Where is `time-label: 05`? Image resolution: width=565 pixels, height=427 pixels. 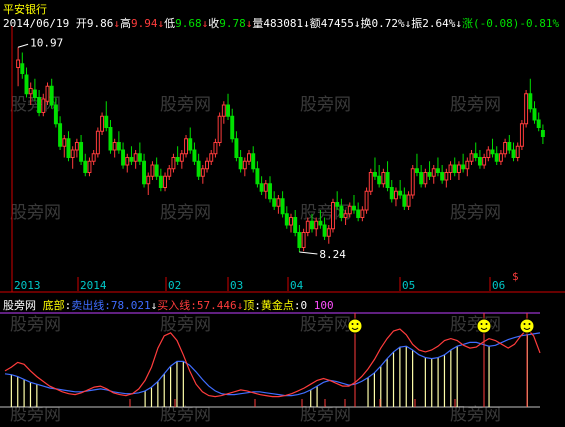 time-label: 05 is located at coordinates (408, 285).